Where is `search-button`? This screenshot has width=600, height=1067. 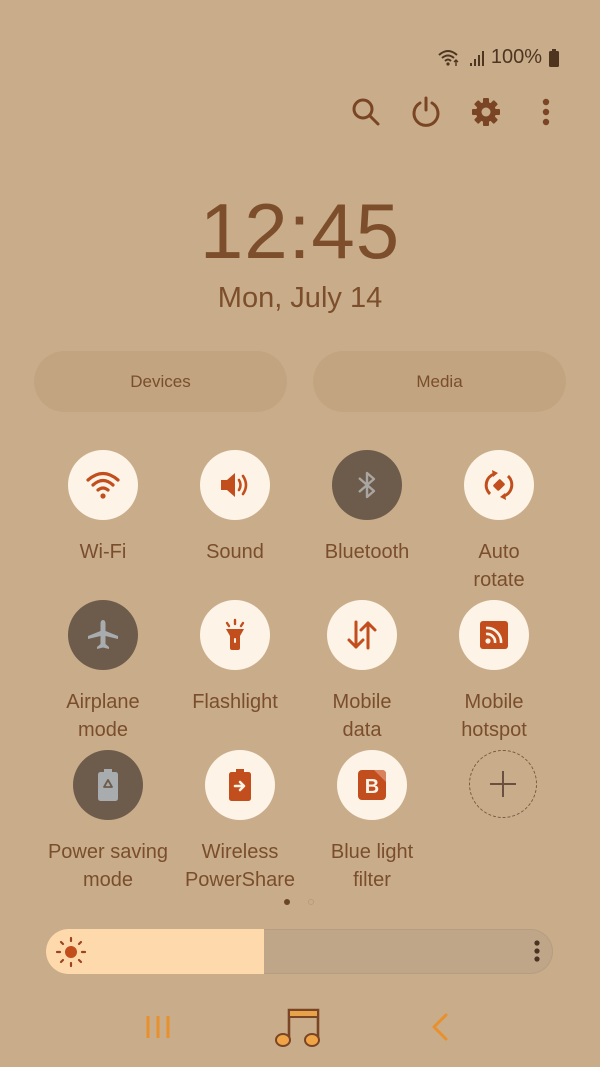
search-button is located at coordinates (366, 112).